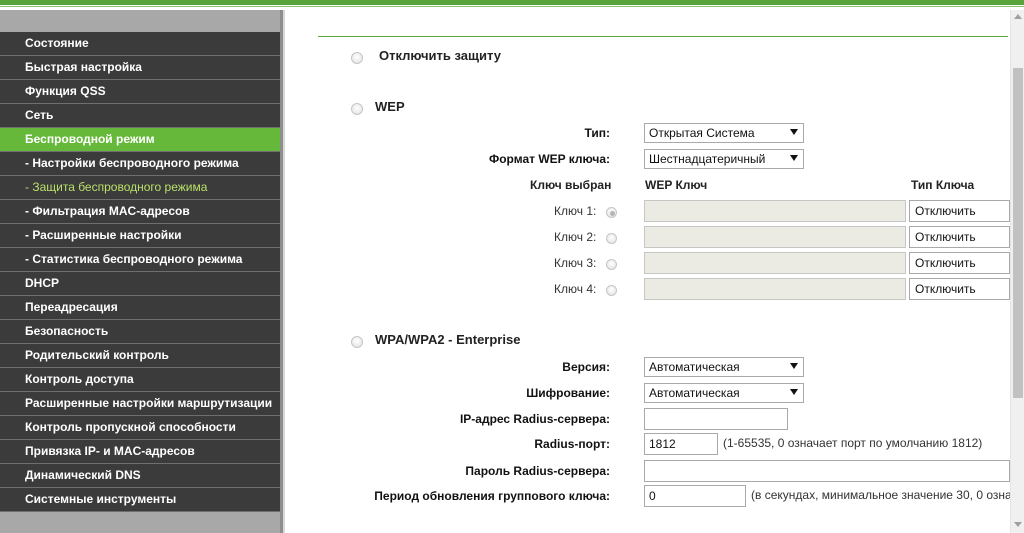 This screenshot has height=533, width=1024. Describe the element at coordinates (140, 260) in the screenshot. I see `sidebar-item-wireless-statistics: - Статистика беспроводного режима` at that location.